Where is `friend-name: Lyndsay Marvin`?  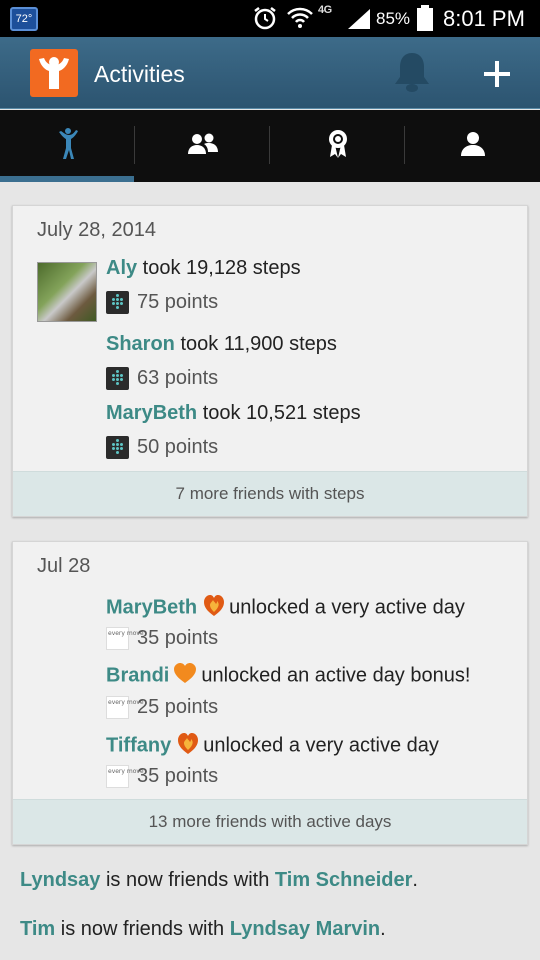
friend-name: Lyndsay Marvin is located at coordinates (305, 929).